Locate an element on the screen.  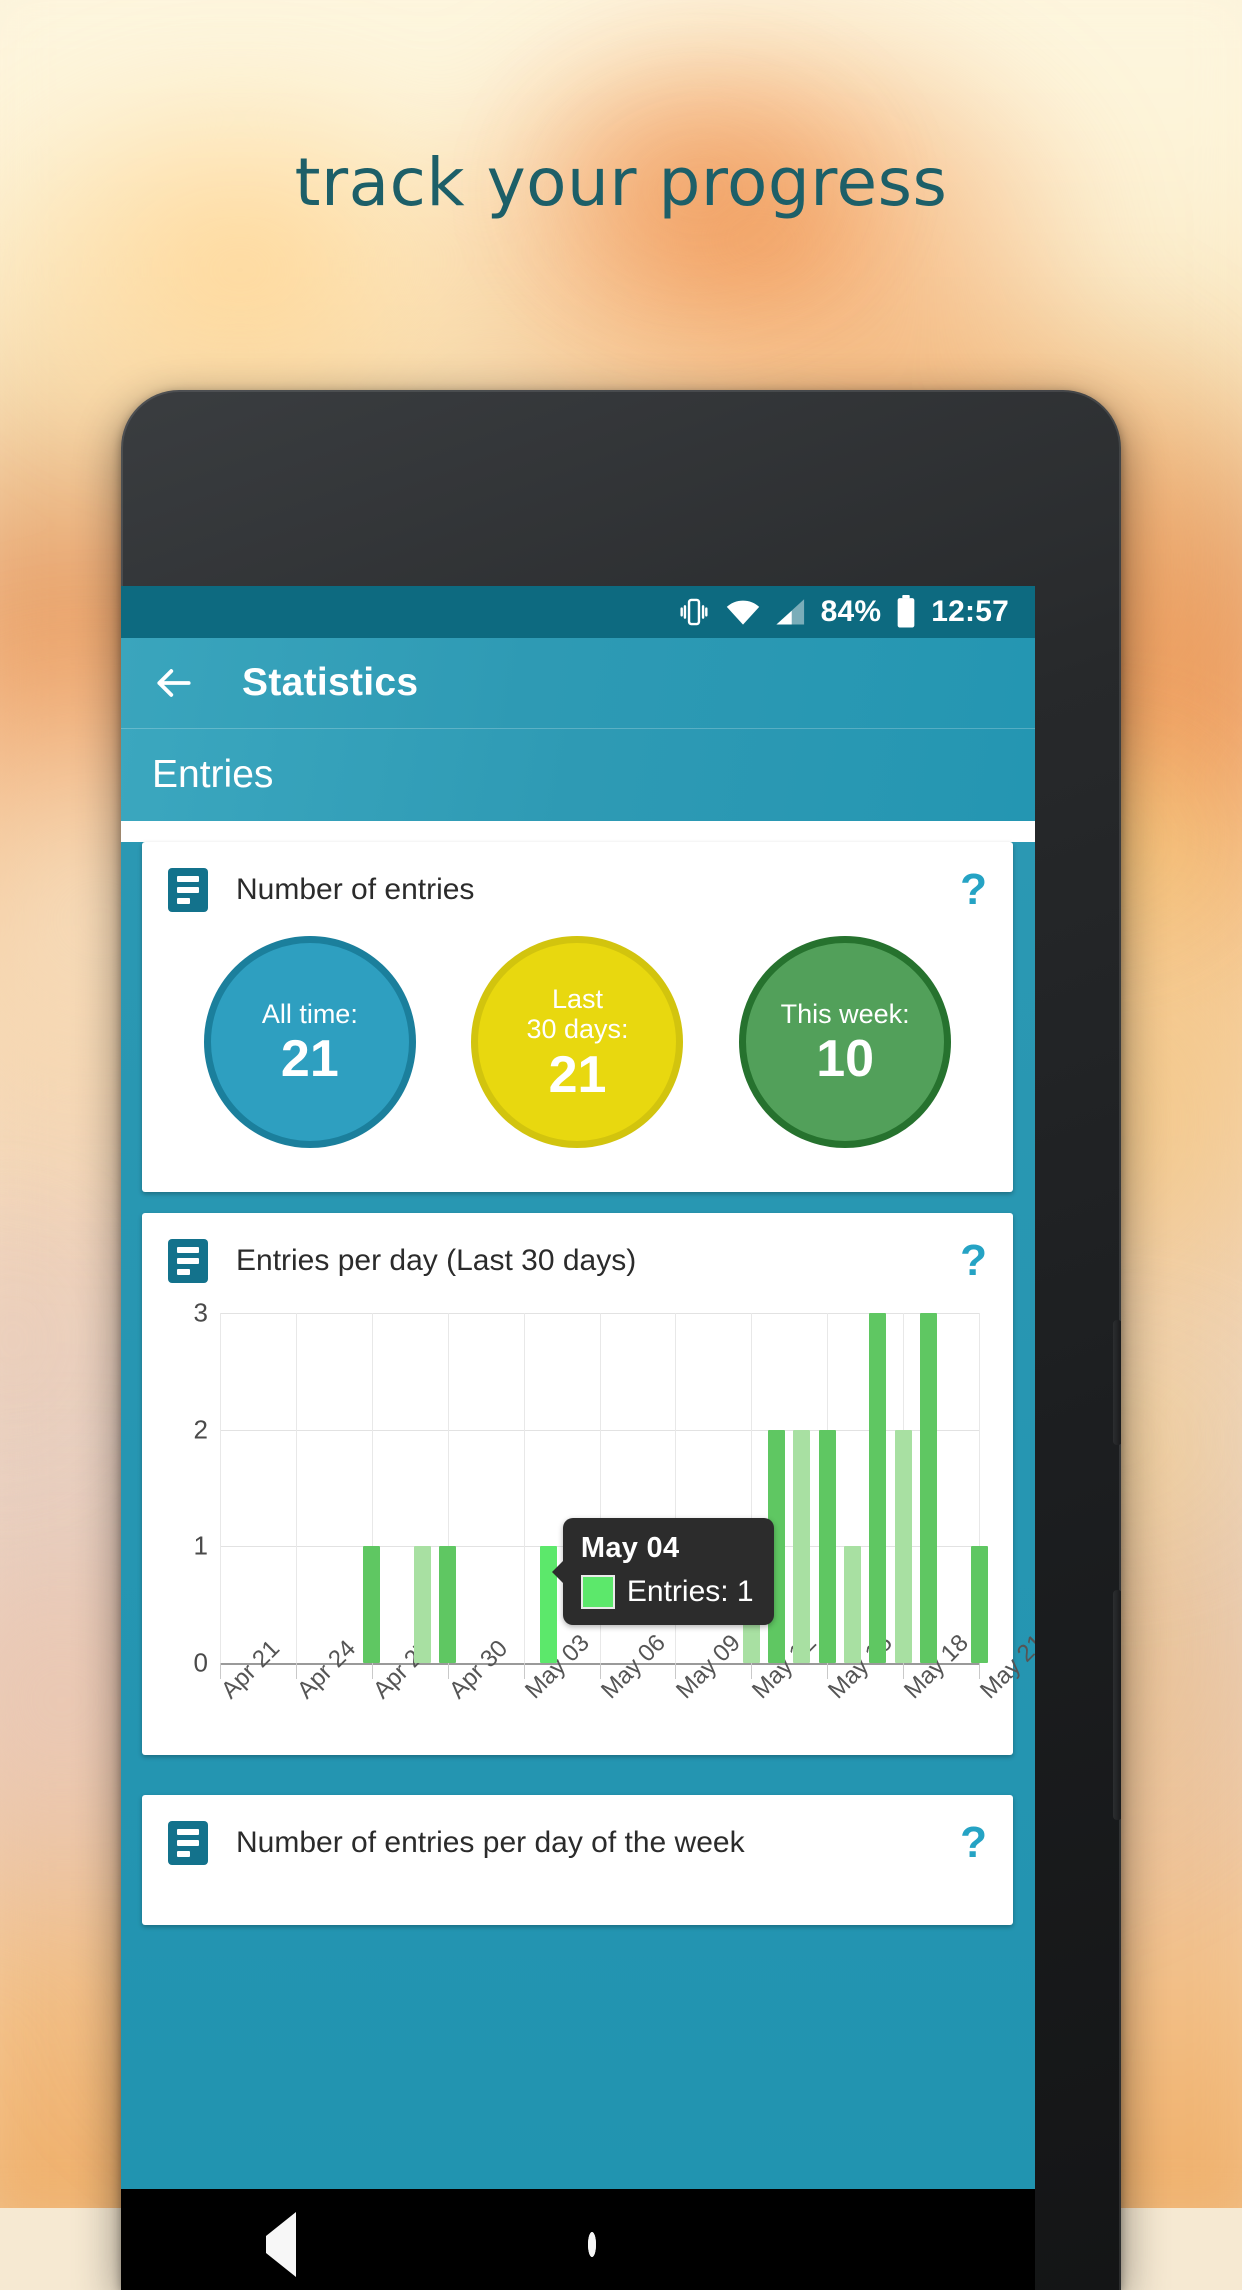
y-axis-tick-1: 1 is located at coordinates (200, 1545).